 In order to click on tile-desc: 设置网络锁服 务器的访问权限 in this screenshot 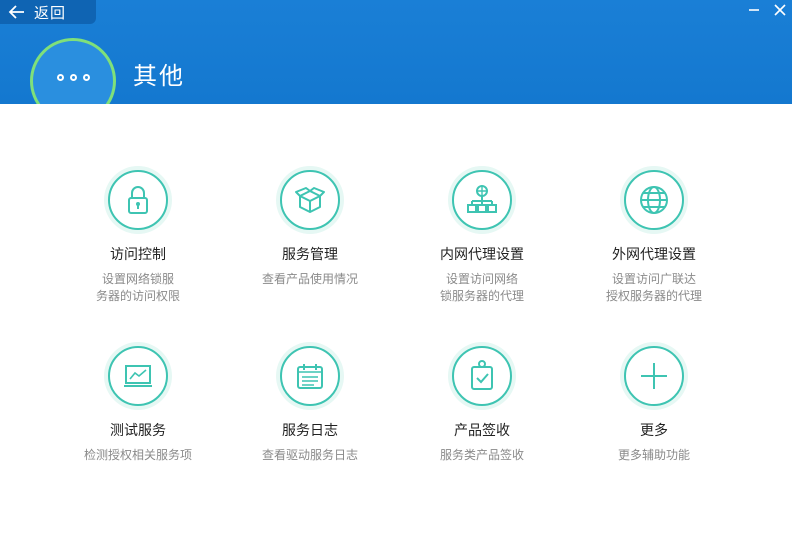, I will do `click(137, 287)`.